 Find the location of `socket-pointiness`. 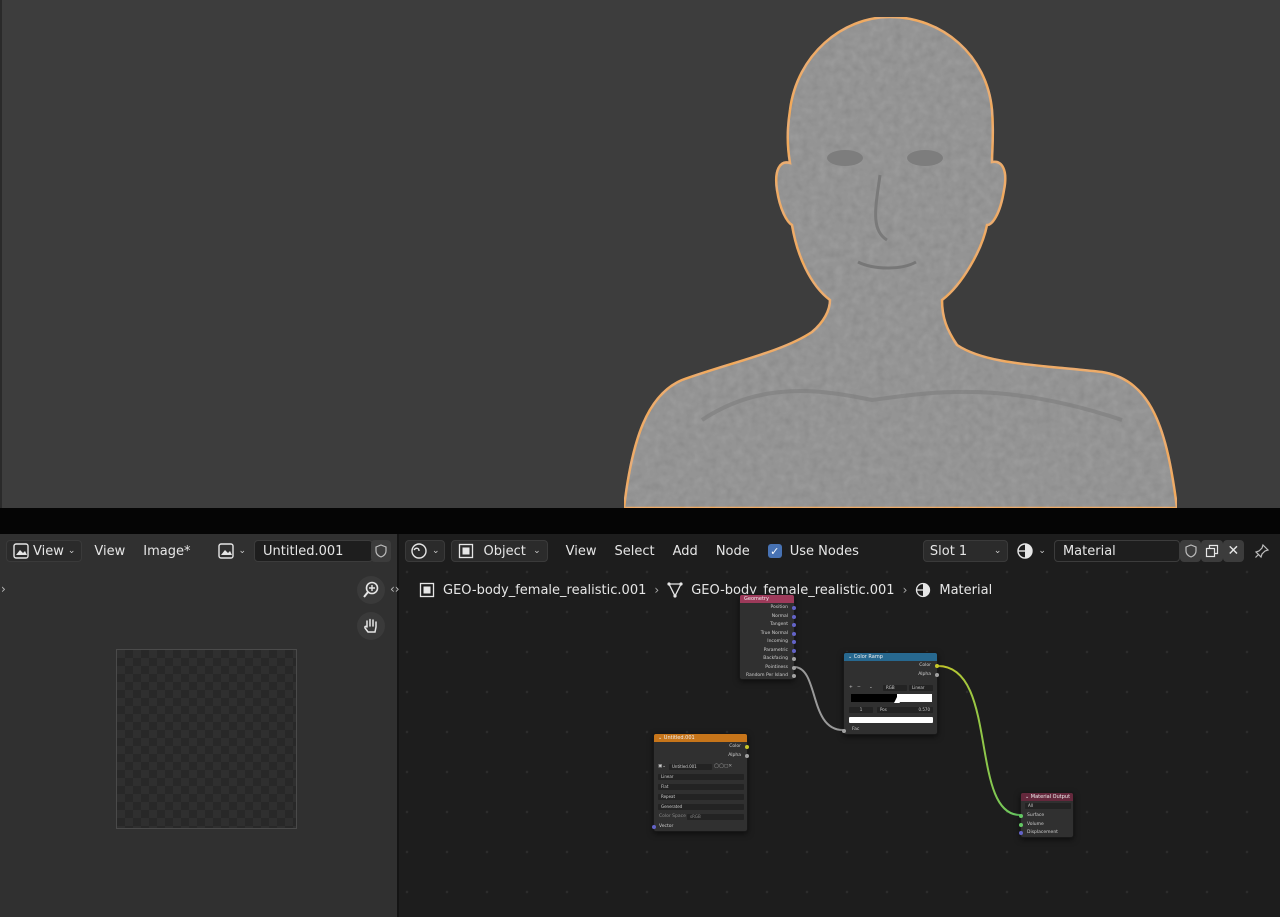

socket-pointiness is located at coordinates (794, 667).